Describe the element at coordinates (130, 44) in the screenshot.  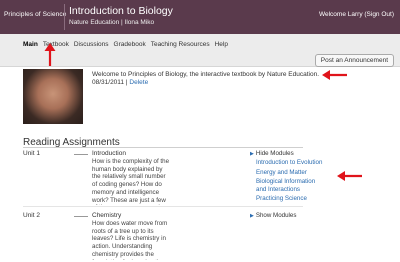
I see `nav-item-gradebook: Gradebook` at that location.